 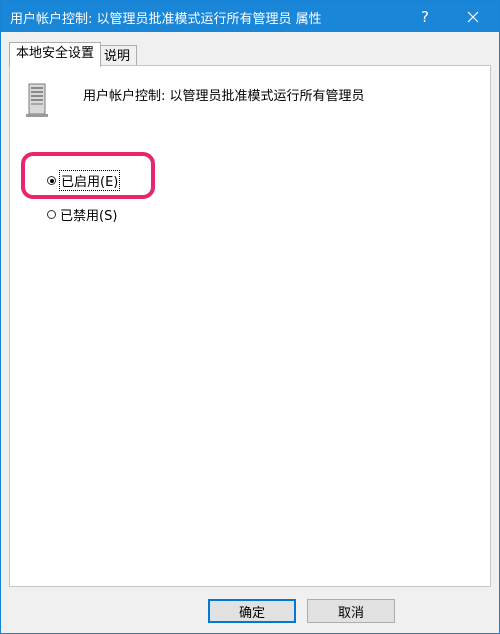 What do you see at coordinates (51, 180) in the screenshot?
I see `enabled-radio` at bounding box center [51, 180].